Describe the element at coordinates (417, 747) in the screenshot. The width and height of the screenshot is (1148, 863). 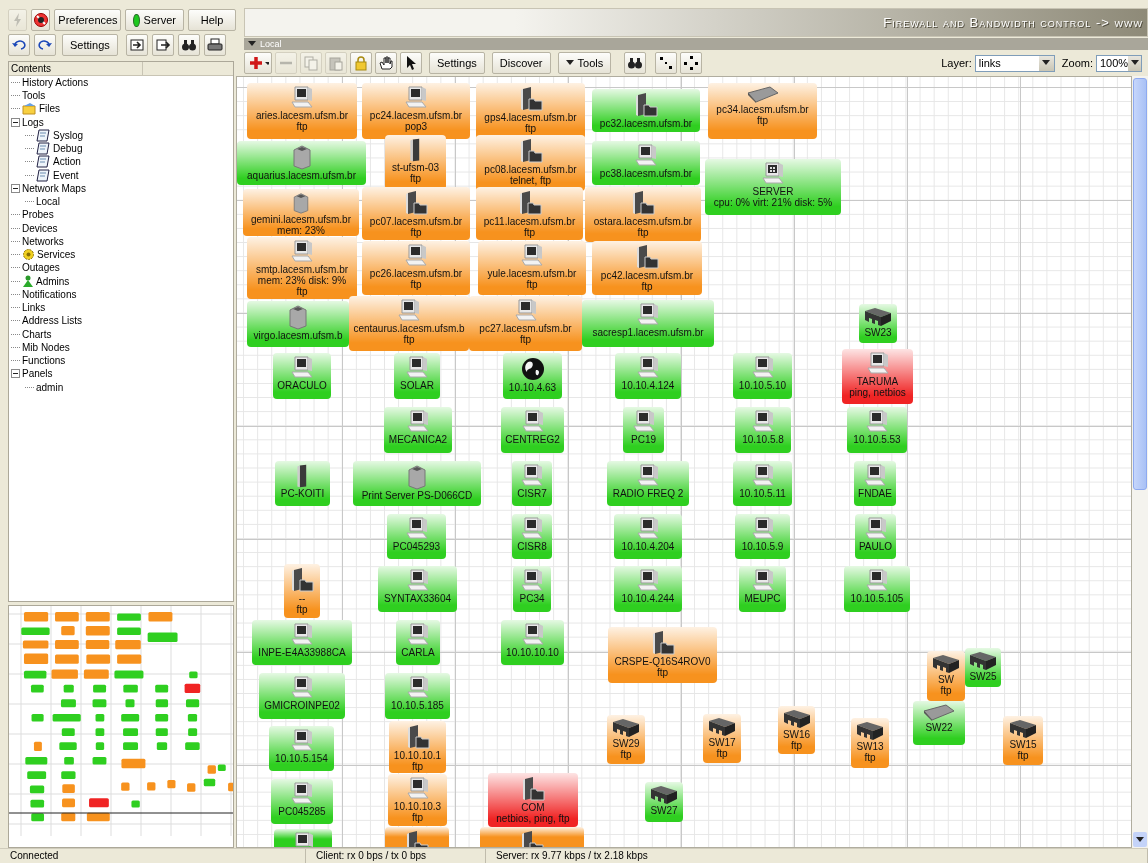
I see `device-node: 10.10.10.1 ftp` at that location.